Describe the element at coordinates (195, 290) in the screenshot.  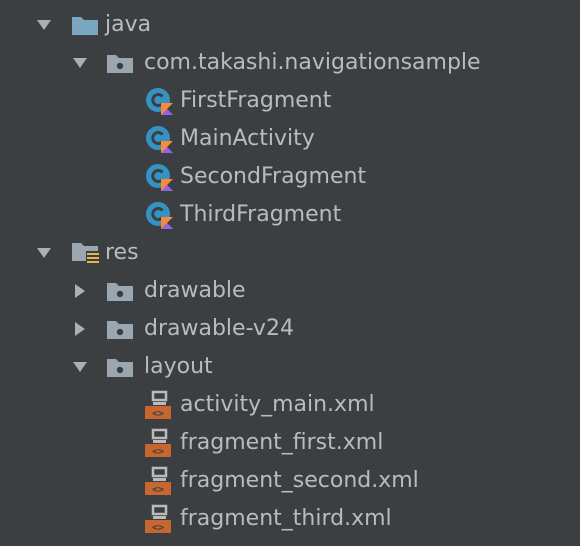
I see `tree-node-label: drawable` at that location.